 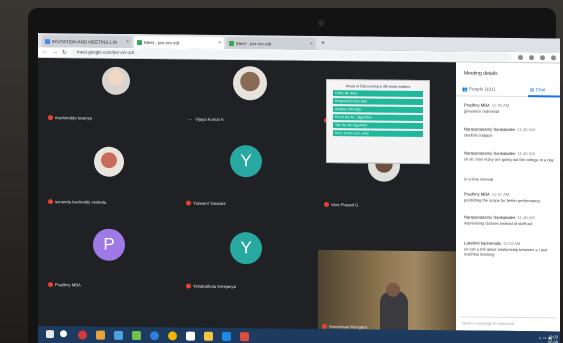 What do you see at coordinates (481, 73) in the screenshot?
I see `panel-header: Meeting details` at bounding box center [481, 73].